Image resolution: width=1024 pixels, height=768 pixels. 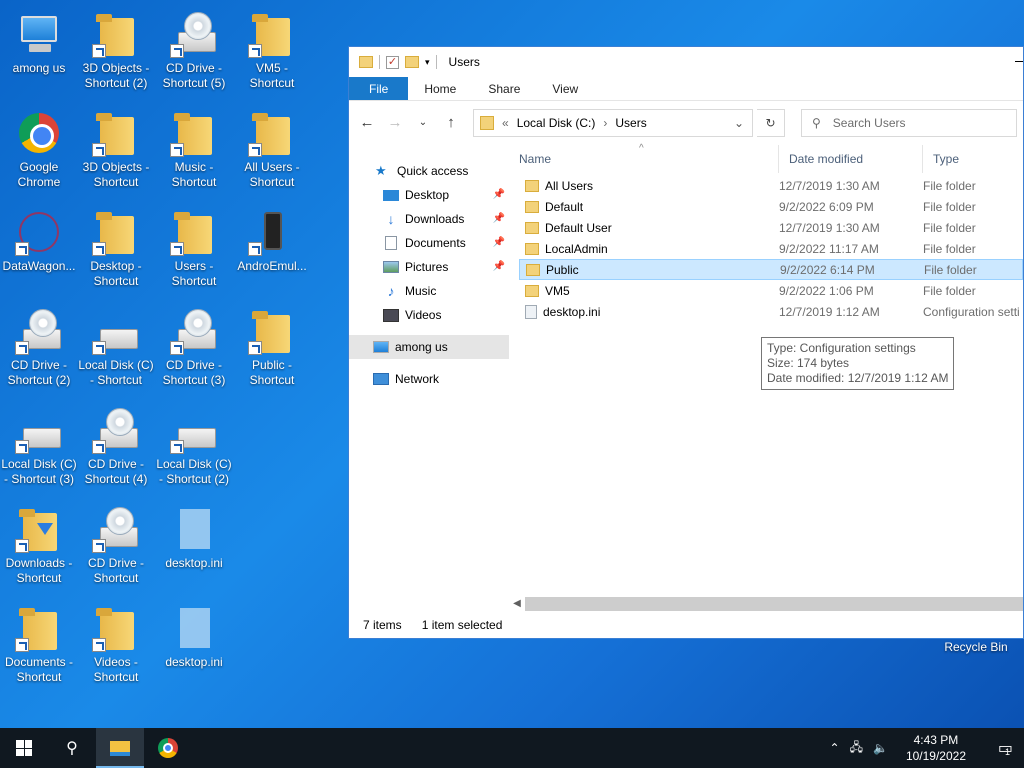 I want to click on back-arrow-icon: ←, so click(x=367, y=123).